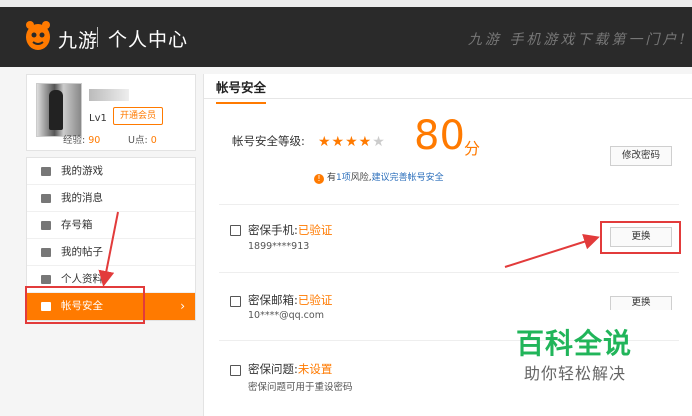  What do you see at coordinates (574, 343) in the screenshot?
I see `watermark-title: 百科全说` at bounding box center [574, 343].